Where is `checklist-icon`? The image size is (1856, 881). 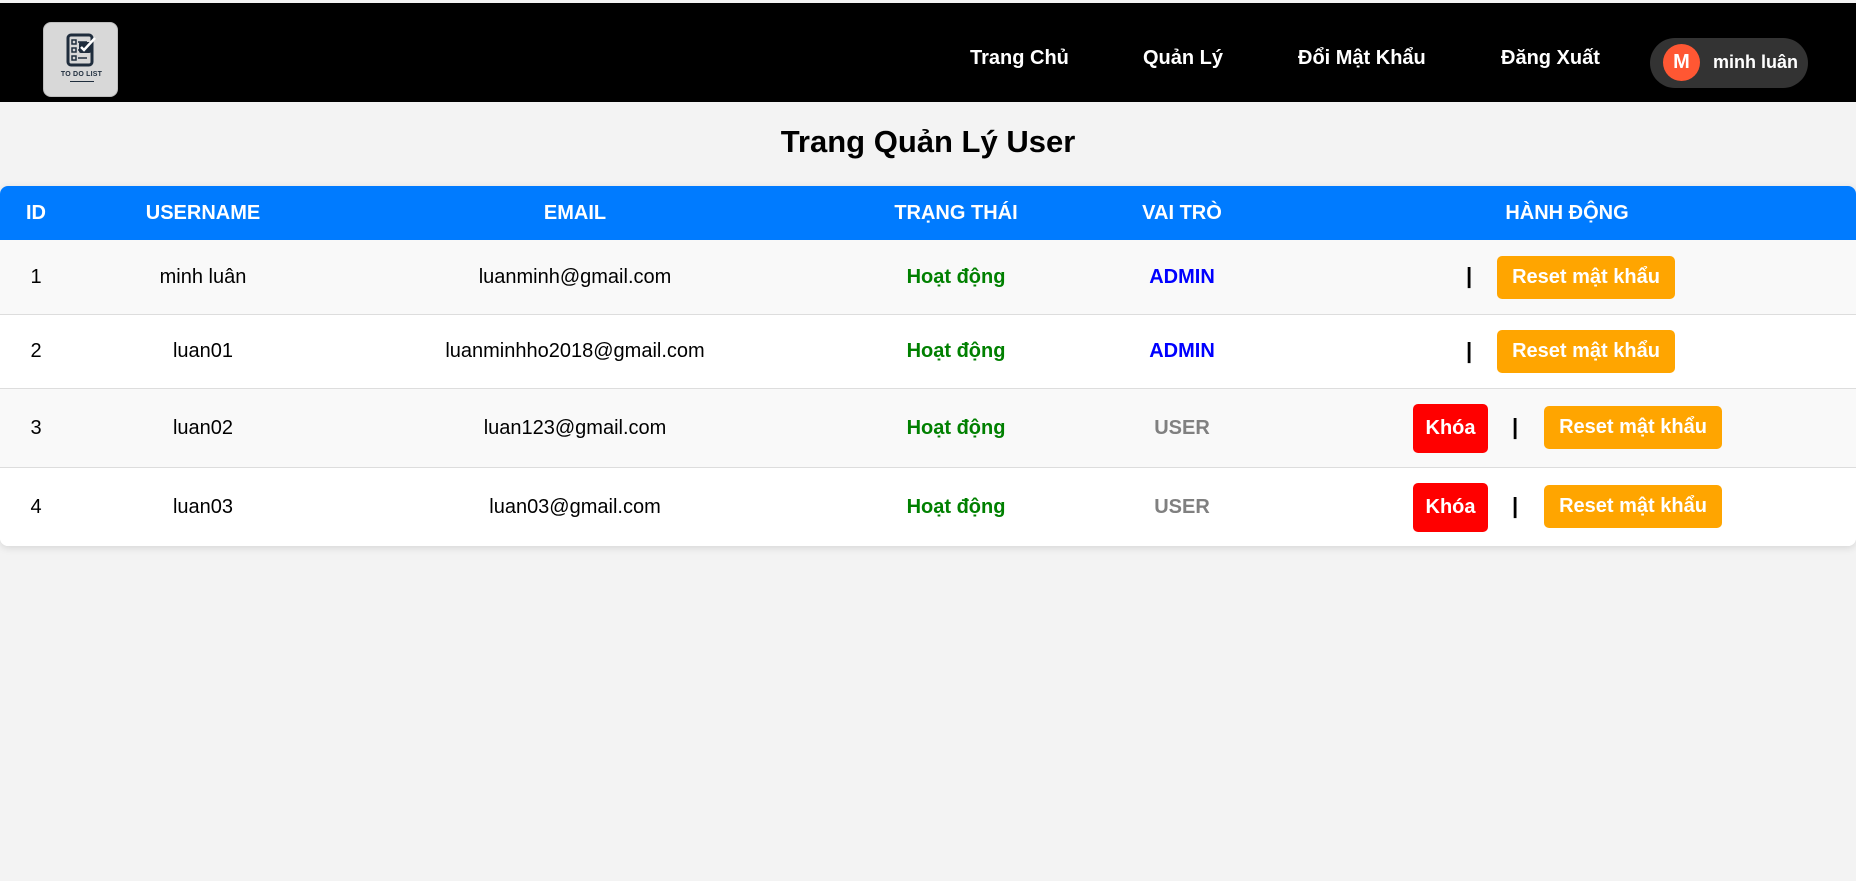
checklist-icon is located at coordinates (81, 50).